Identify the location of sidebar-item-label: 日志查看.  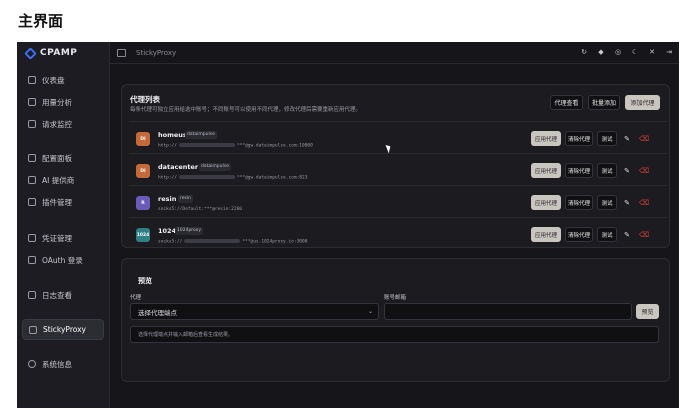
(57, 295).